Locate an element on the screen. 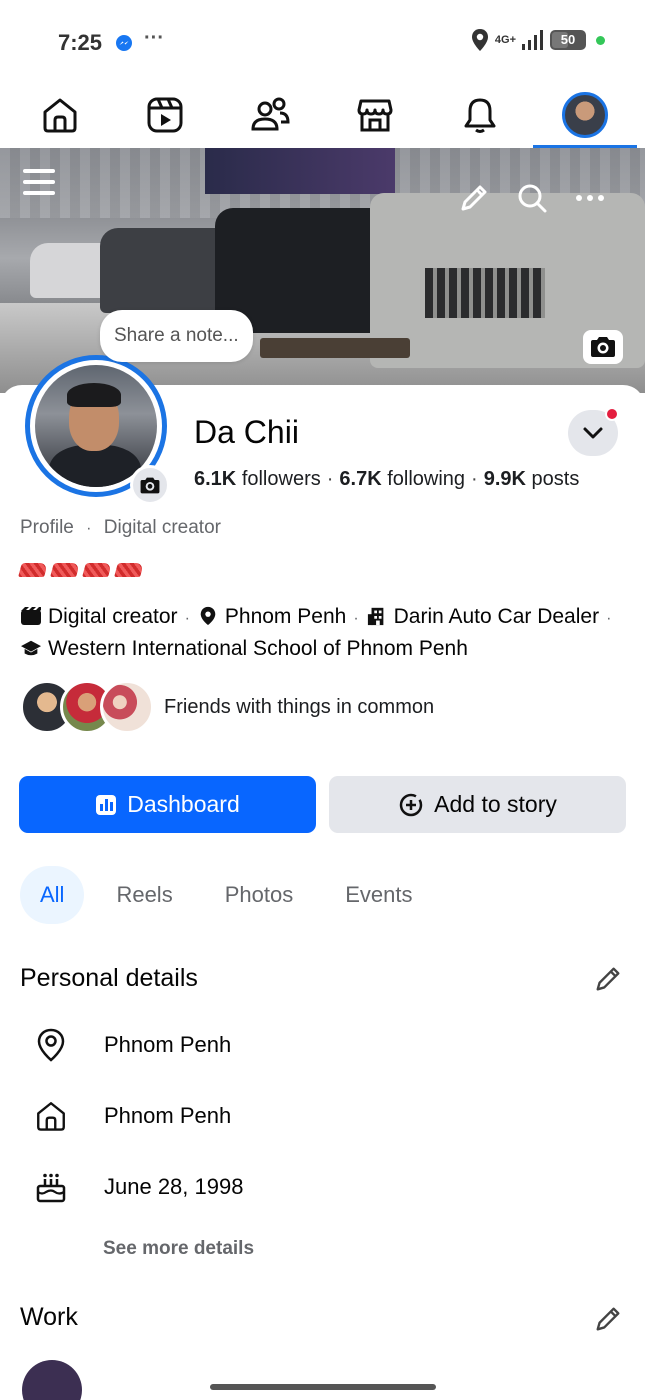 This screenshot has height=1400, width=645. profile-category-label: Digital creator is located at coordinates (162, 527).